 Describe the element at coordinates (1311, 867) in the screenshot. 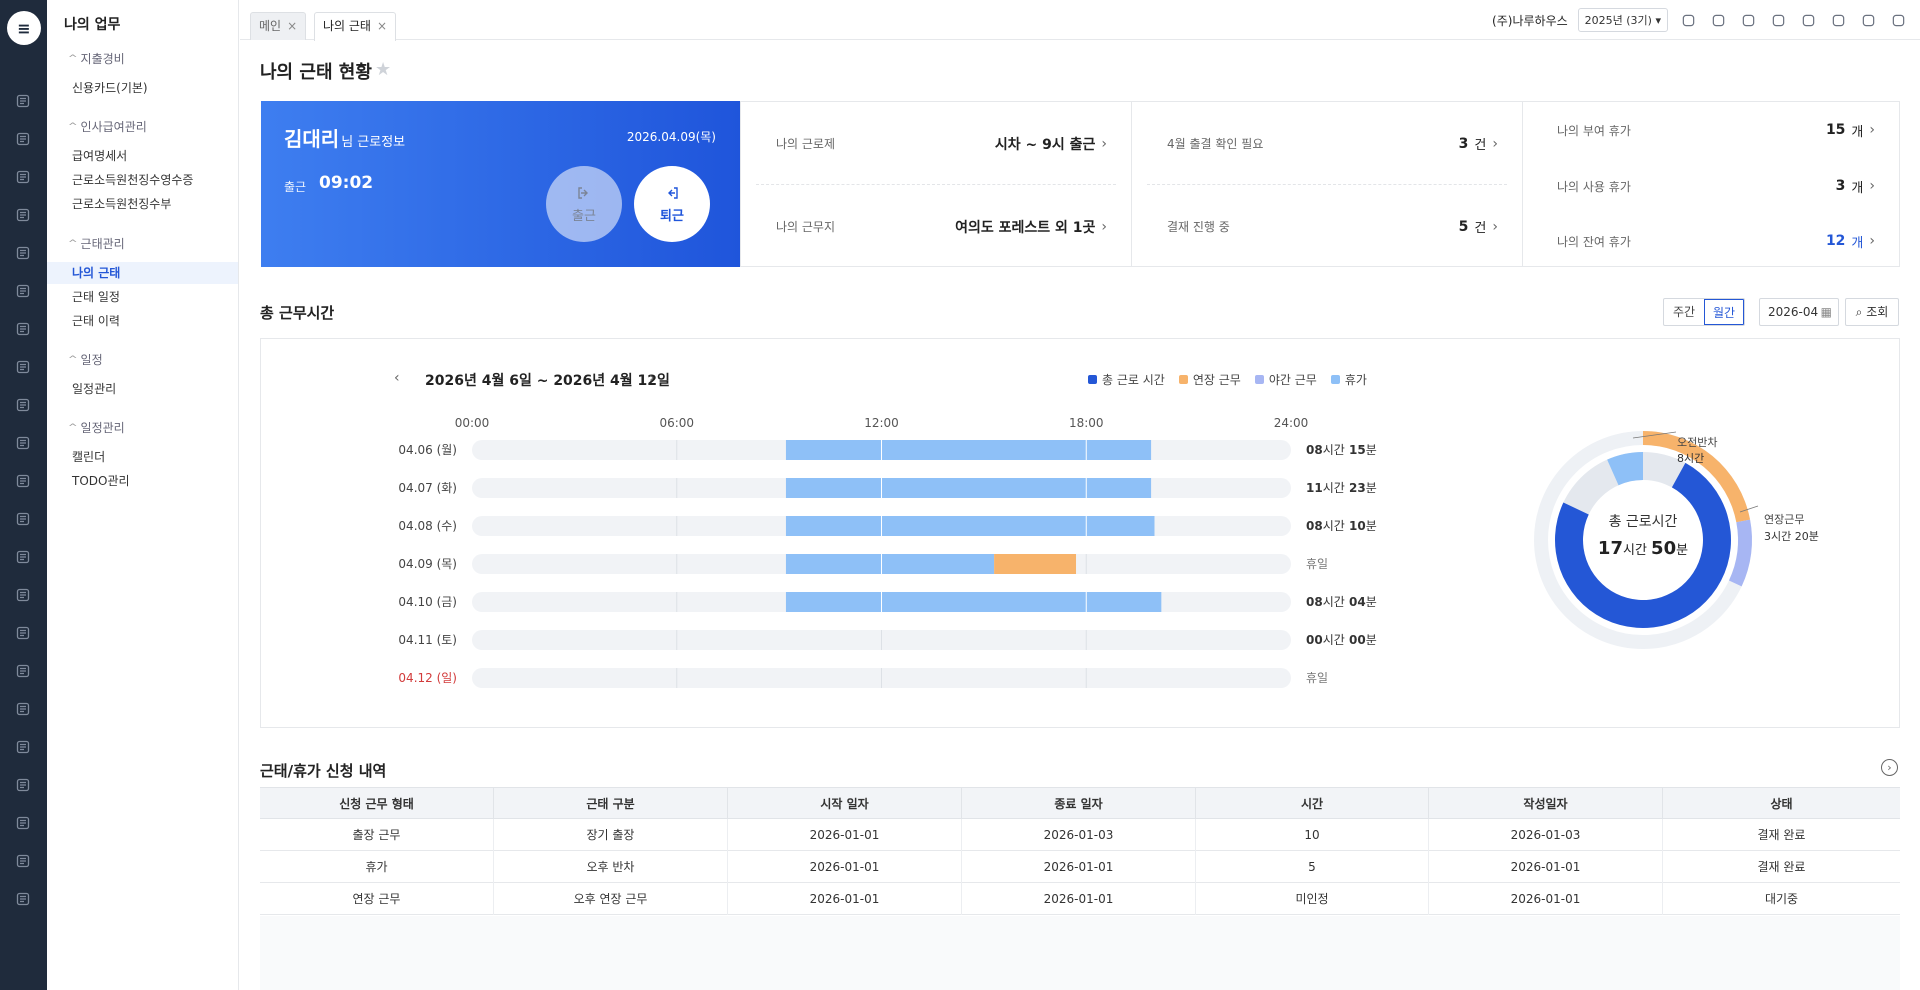

I see `table-cell: 5` at that location.